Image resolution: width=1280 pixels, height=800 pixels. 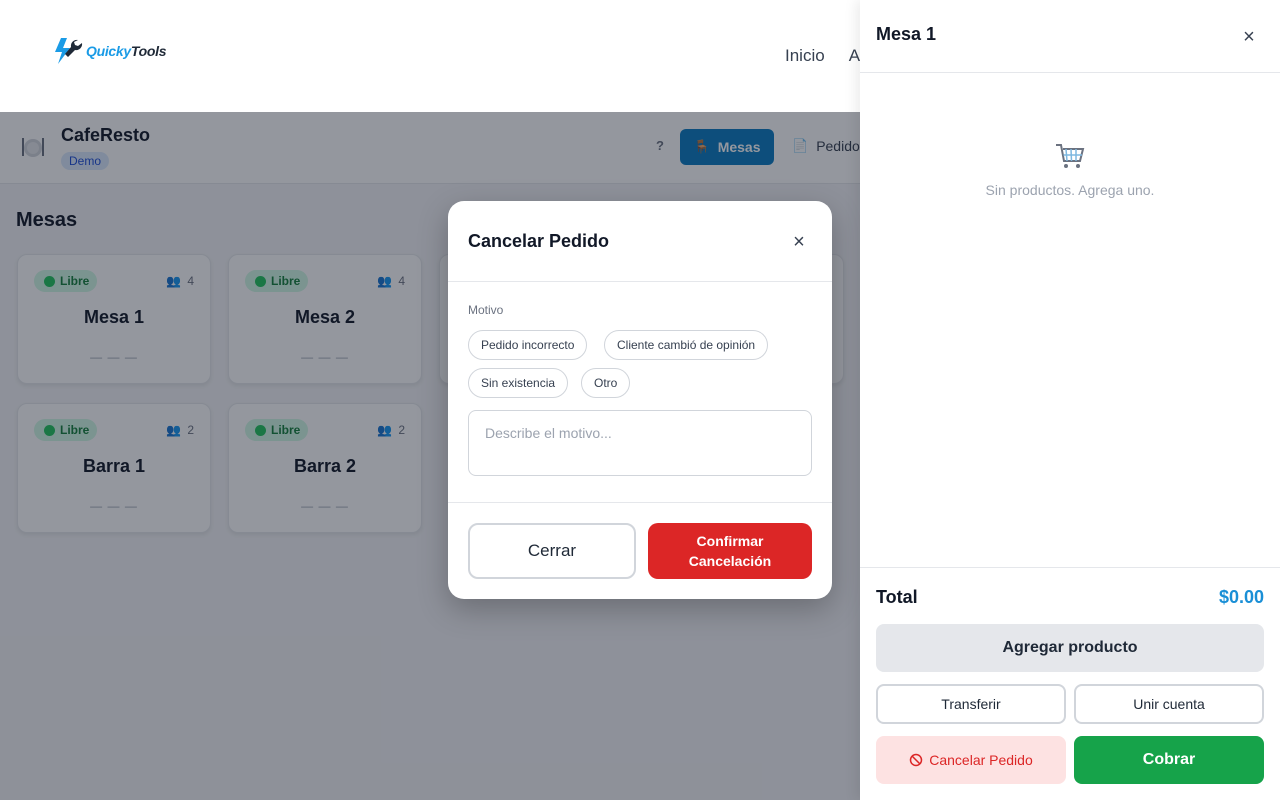 What do you see at coordinates (528, 345) in the screenshot?
I see `reason-chip-pedido-incorrecto: Pedido incorrecto` at bounding box center [528, 345].